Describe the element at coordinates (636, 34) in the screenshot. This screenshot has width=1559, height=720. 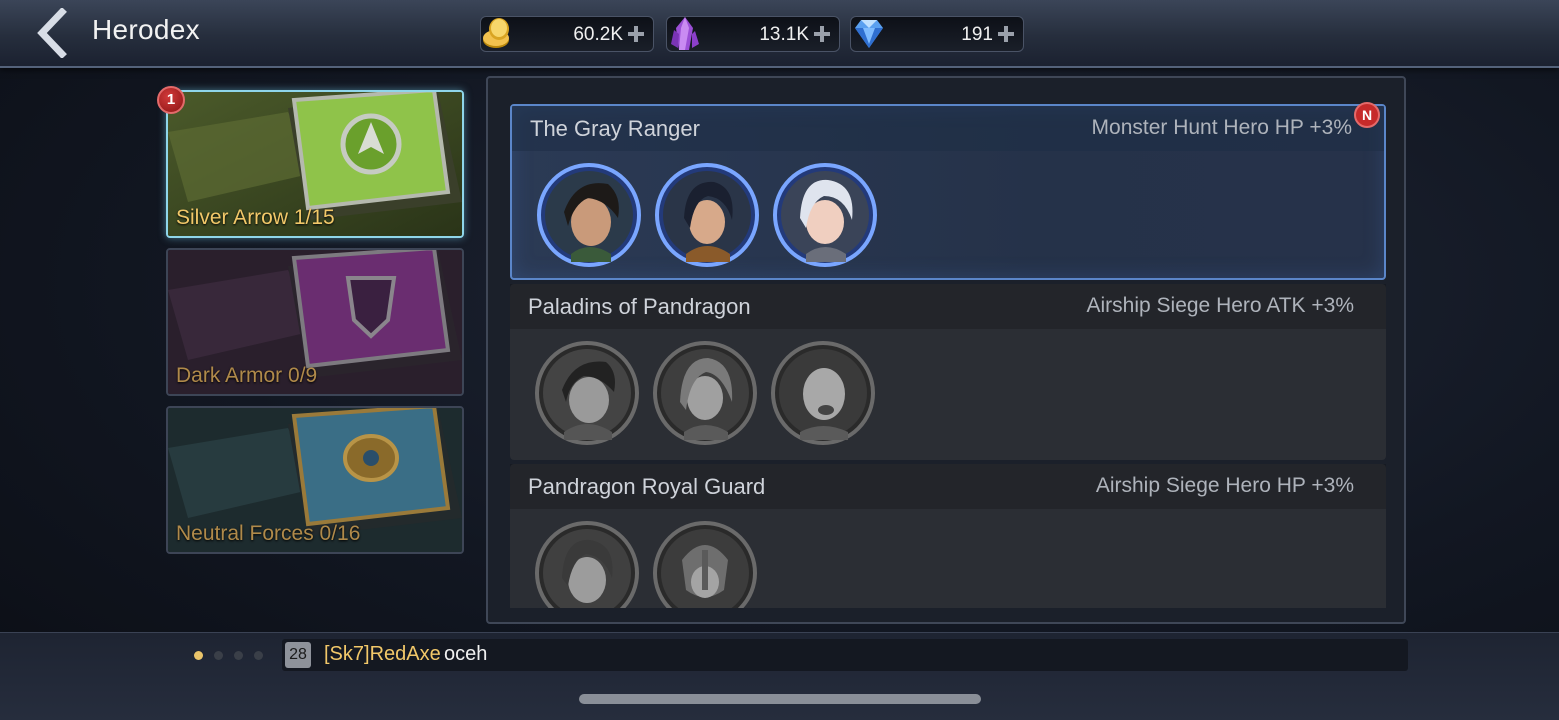
I see `add-gold-button` at that location.